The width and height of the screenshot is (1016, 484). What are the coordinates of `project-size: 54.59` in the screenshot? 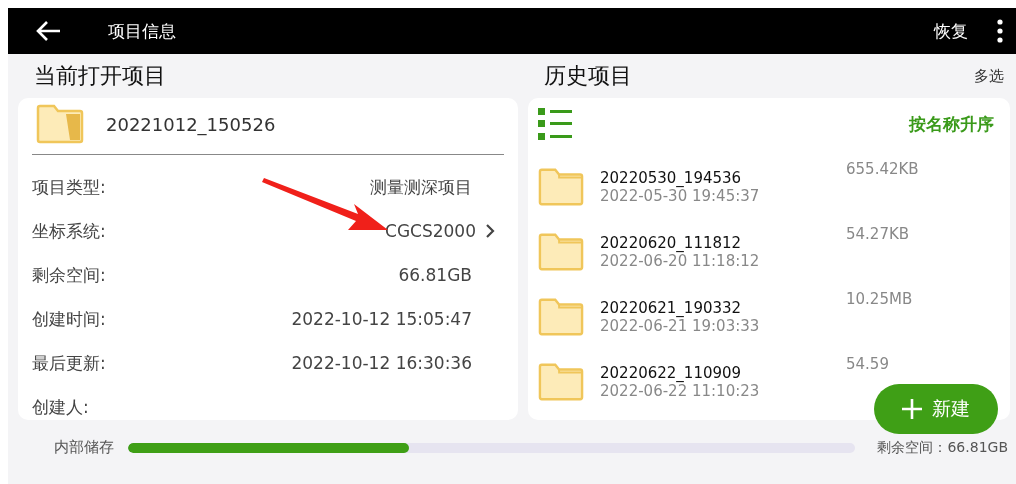 It's located at (867, 364).